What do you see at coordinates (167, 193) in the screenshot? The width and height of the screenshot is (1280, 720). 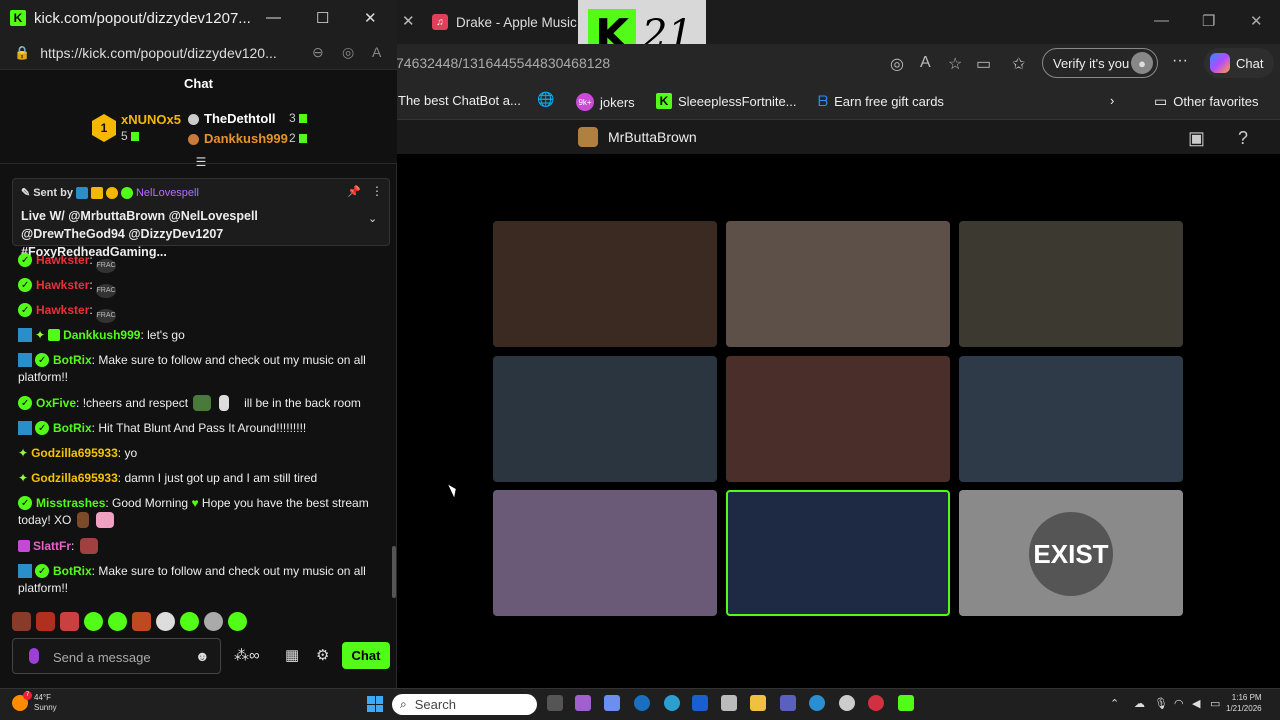 I see `pinned-sender-name: NelLovespell` at bounding box center [167, 193].